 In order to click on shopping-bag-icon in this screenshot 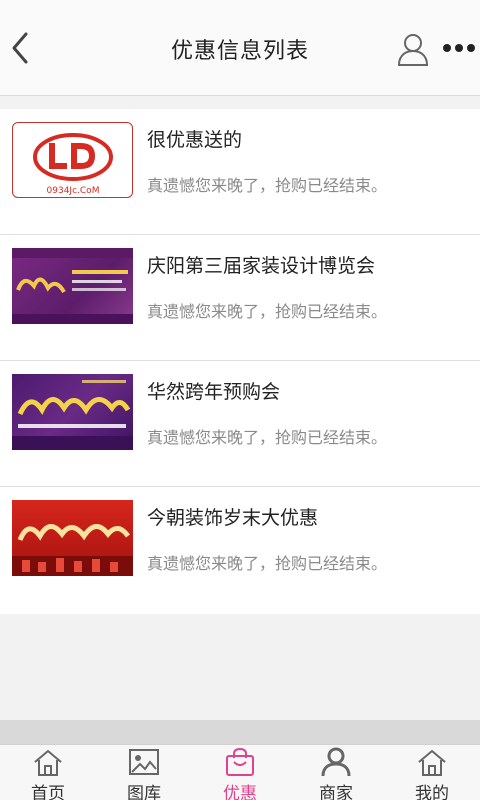, I will do `click(240, 761)`.